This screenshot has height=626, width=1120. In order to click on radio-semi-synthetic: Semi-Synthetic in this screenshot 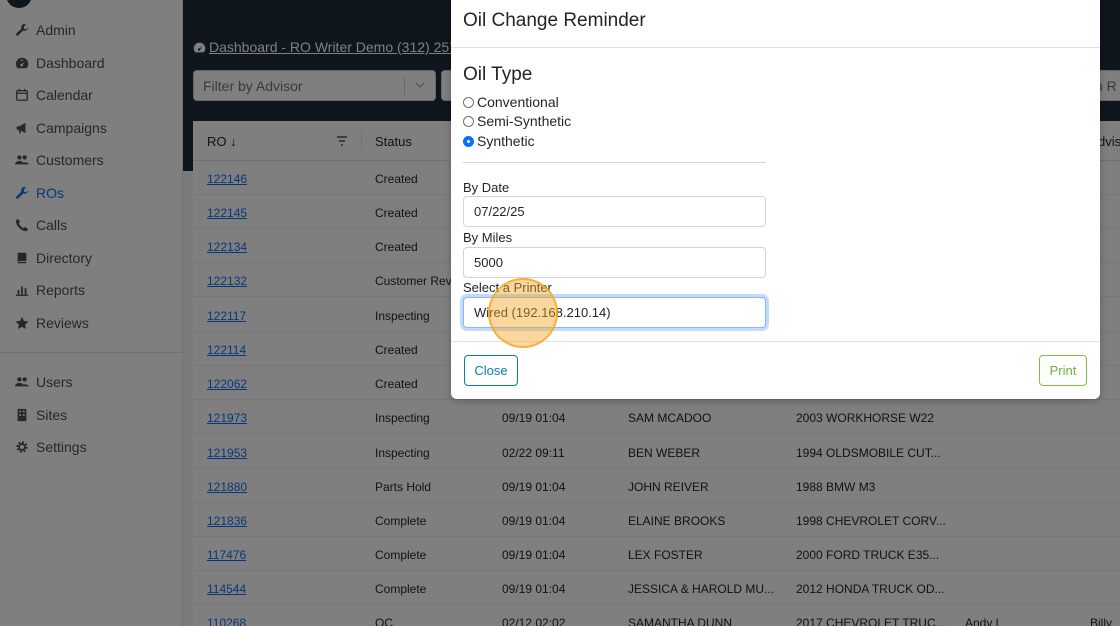, I will do `click(517, 121)`.